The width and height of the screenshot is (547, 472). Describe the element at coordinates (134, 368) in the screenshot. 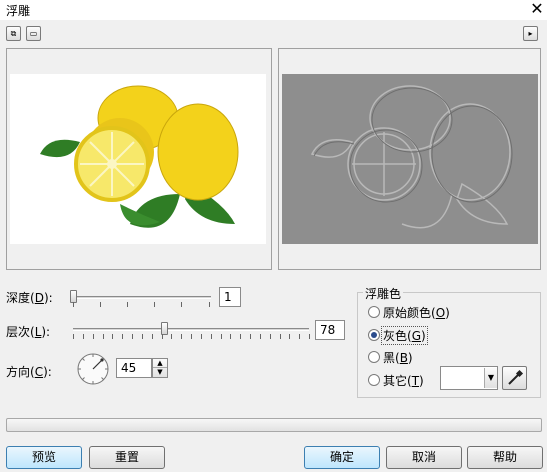

I see `direction-input: 45` at that location.